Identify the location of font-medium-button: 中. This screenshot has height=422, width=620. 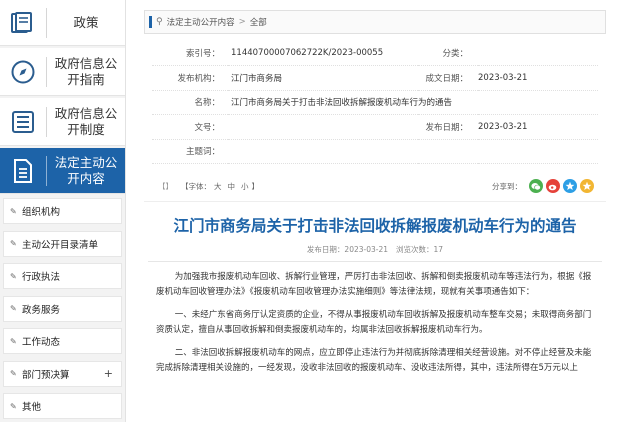
(232, 186).